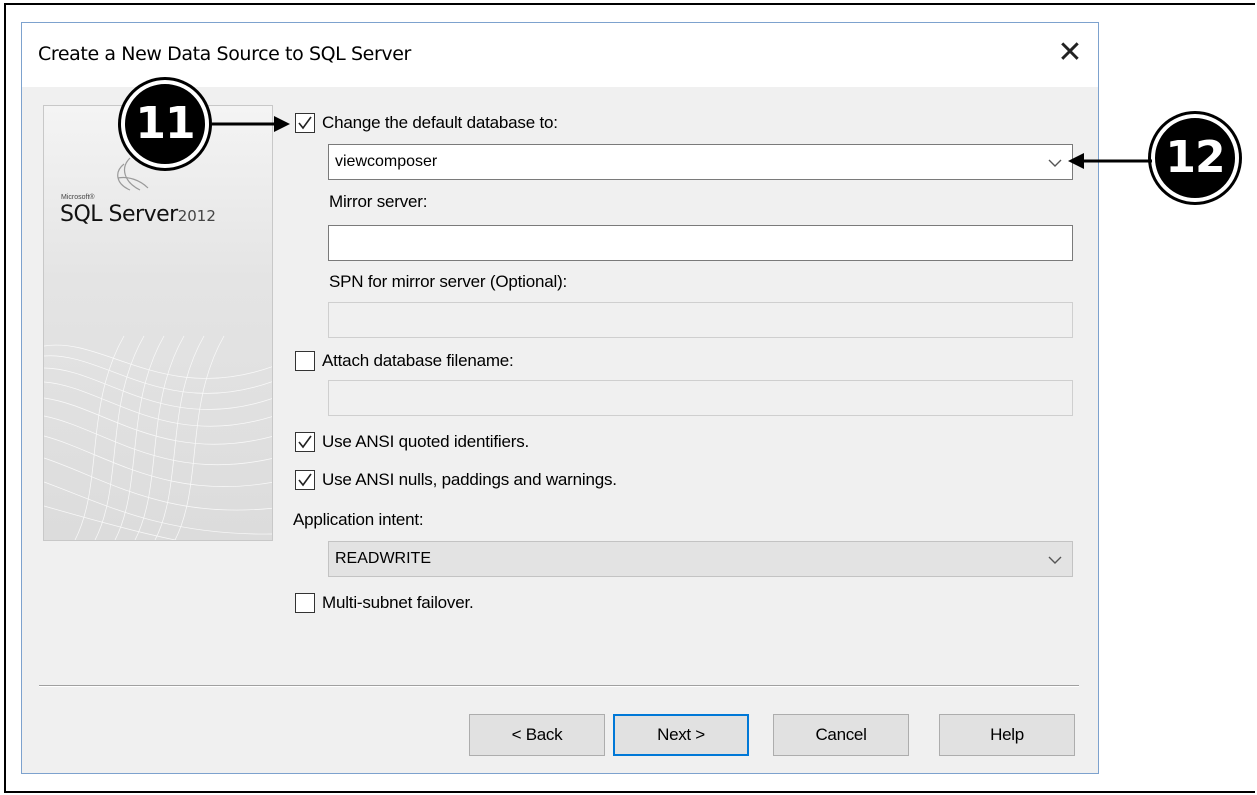  Describe the element at coordinates (196, 216) in the screenshot. I see `logo-year: 2012` at that location.